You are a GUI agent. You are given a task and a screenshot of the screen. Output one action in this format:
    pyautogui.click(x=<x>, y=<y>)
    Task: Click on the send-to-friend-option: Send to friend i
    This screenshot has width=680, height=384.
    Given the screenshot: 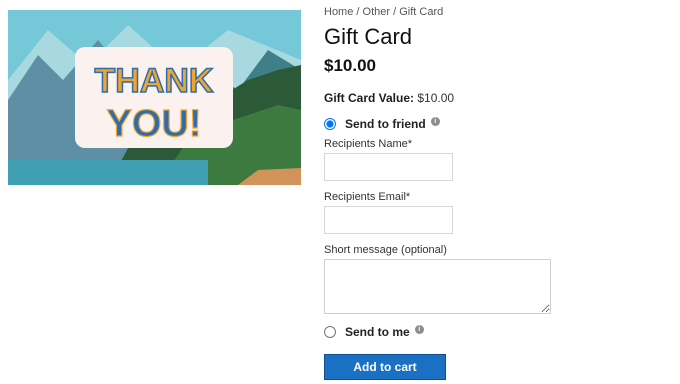 What is the action you would take?
    pyautogui.click(x=382, y=123)
    